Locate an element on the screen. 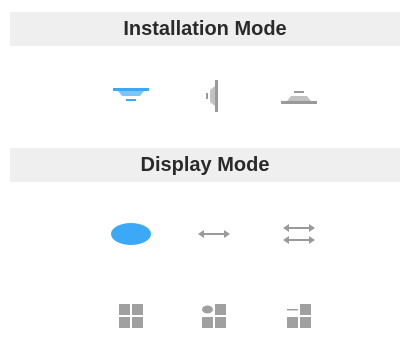 This screenshot has height=340, width=412. layout-fisheye-plus-three-icon is located at coordinates (214, 316).